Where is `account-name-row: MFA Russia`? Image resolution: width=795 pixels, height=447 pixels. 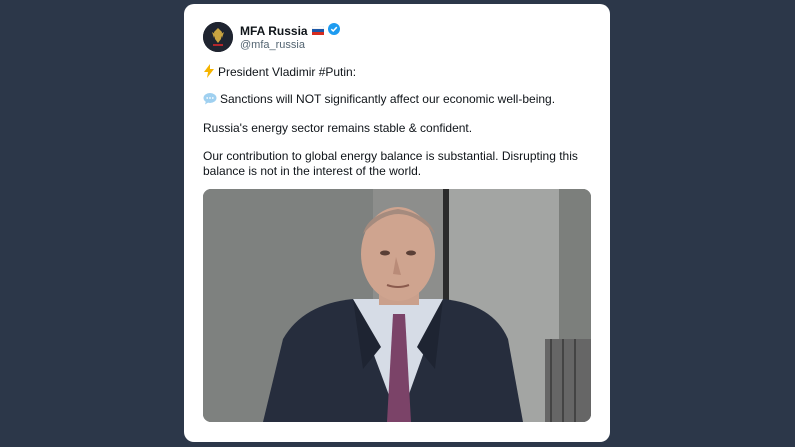 account-name-row: MFA Russia is located at coordinates (290, 31).